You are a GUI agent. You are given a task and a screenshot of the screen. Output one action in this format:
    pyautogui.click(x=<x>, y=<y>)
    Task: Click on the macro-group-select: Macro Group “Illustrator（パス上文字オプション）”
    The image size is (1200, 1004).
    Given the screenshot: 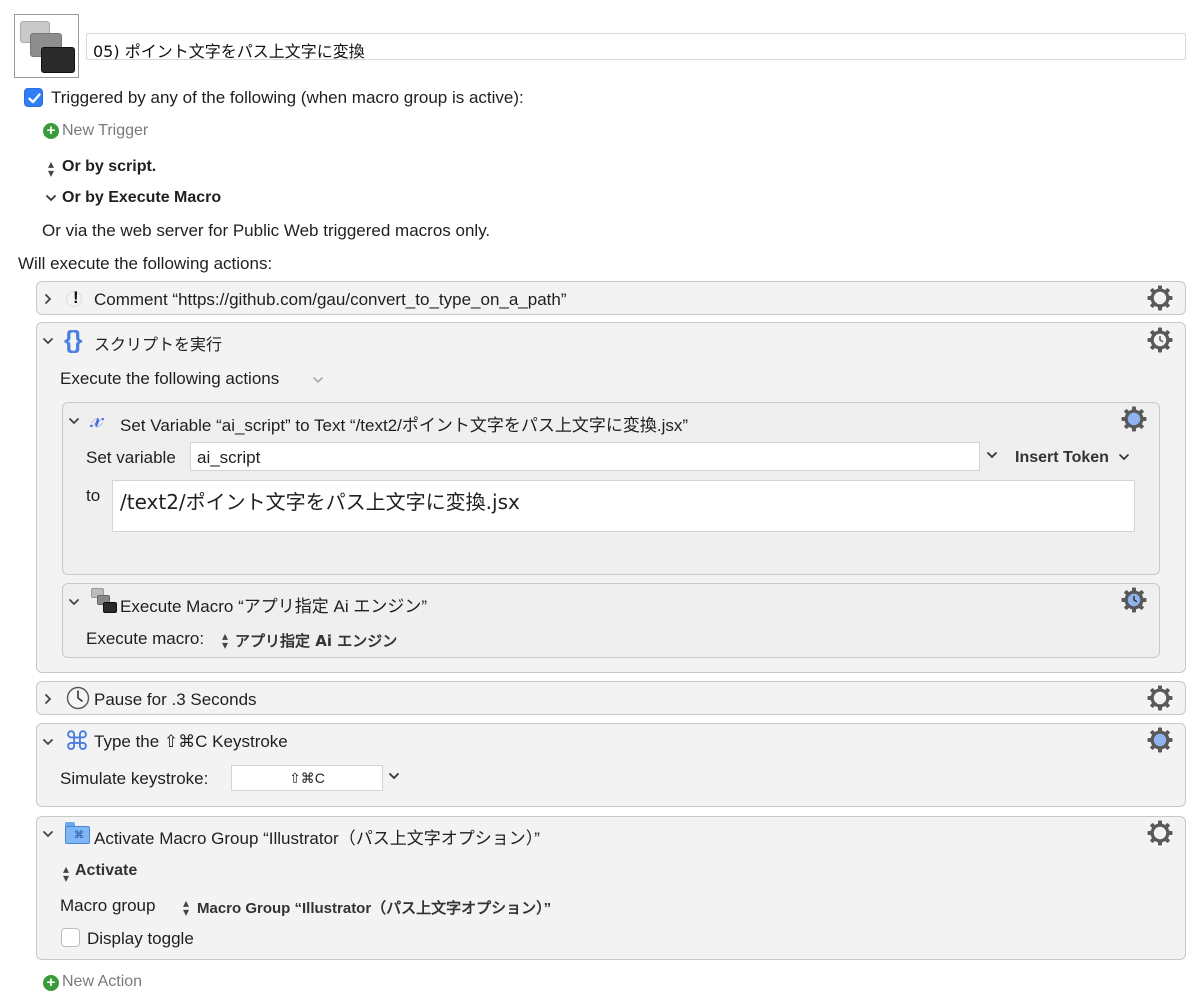 What is the action you would take?
    pyautogui.click(x=374, y=907)
    